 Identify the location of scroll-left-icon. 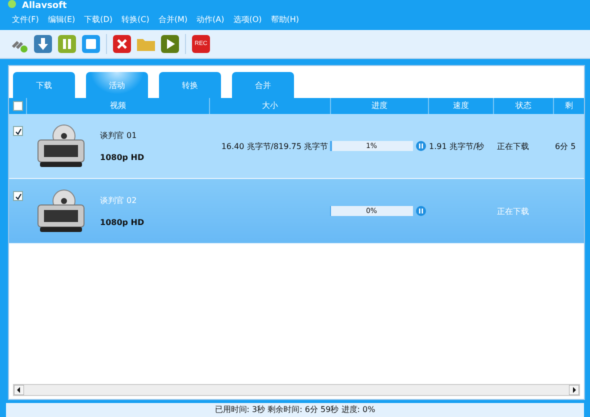
(19, 390).